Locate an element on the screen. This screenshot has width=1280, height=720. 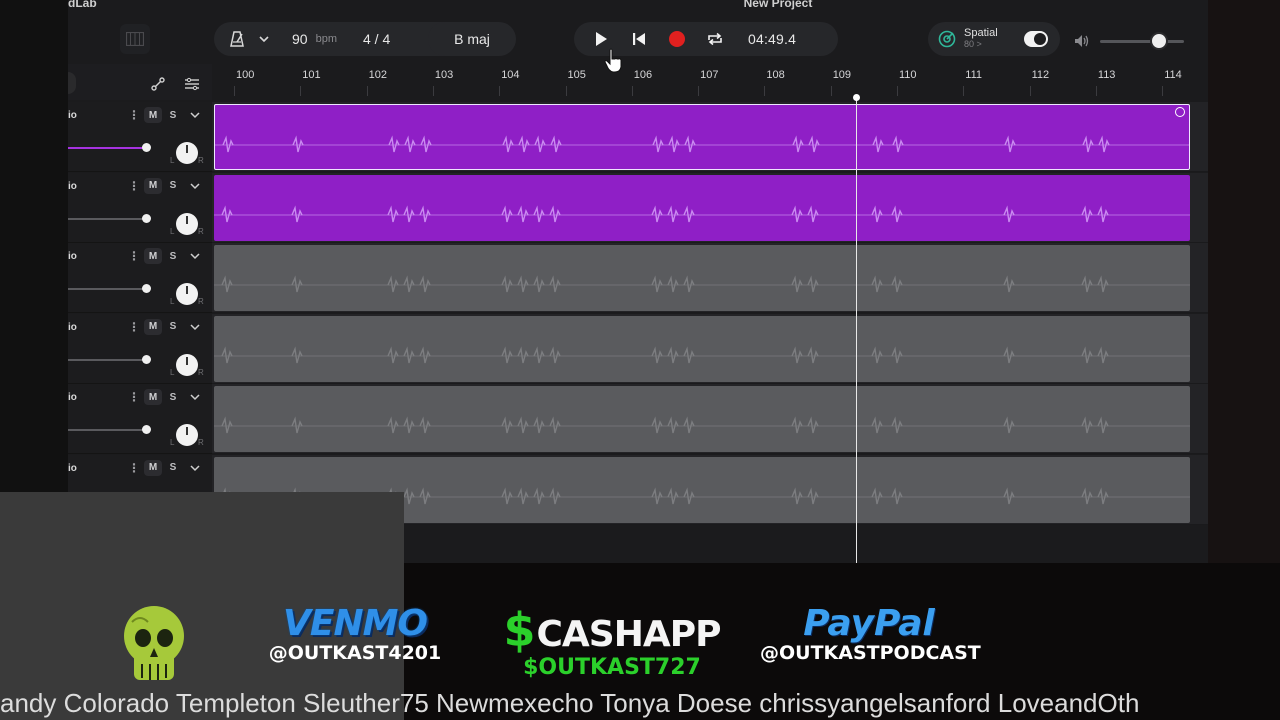
skip-back-icon is located at coordinates (639, 39).